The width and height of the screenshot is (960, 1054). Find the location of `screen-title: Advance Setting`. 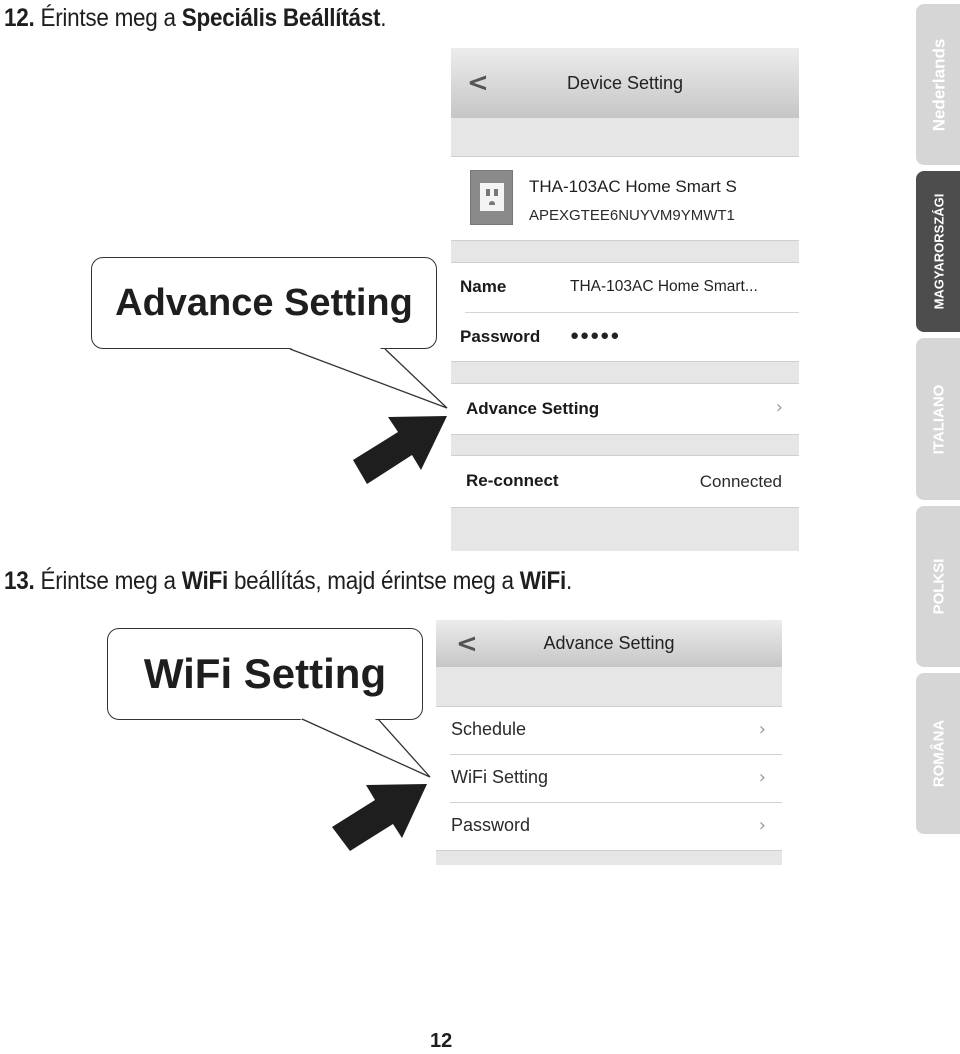

screen-title: Advance Setting is located at coordinates (609, 643).